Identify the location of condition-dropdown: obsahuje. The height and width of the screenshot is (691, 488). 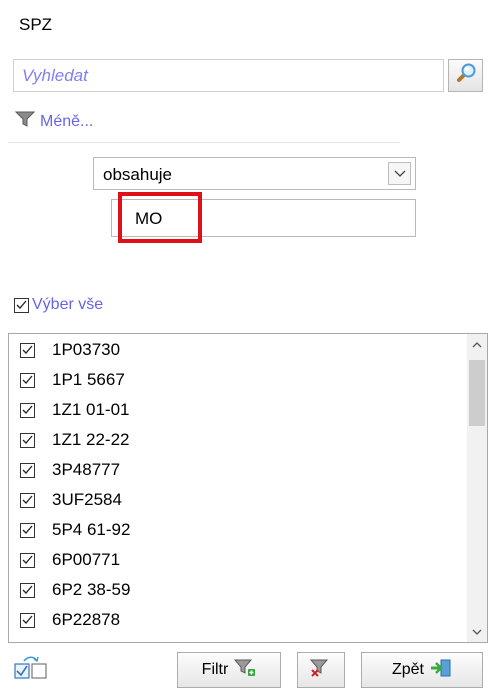
(254, 173).